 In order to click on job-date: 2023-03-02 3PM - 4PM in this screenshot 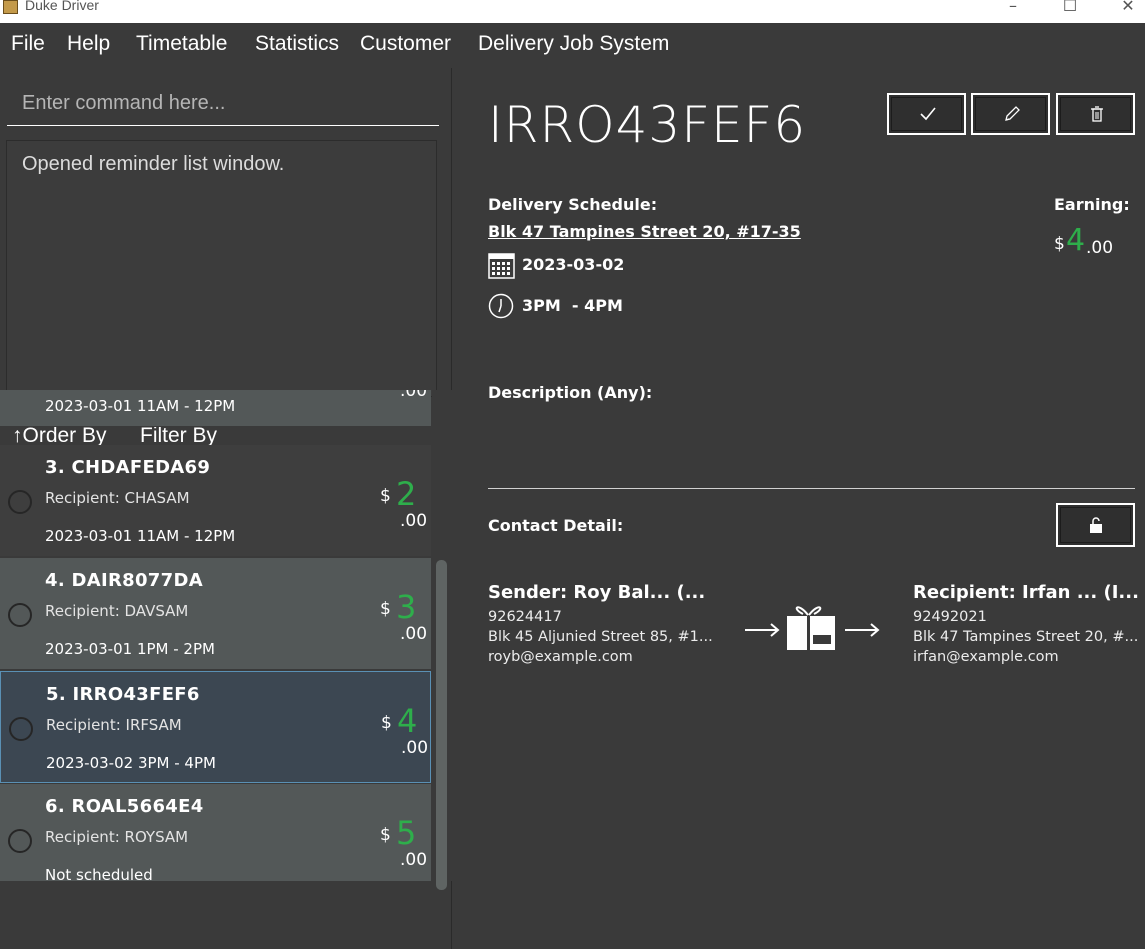, I will do `click(131, 763)`.